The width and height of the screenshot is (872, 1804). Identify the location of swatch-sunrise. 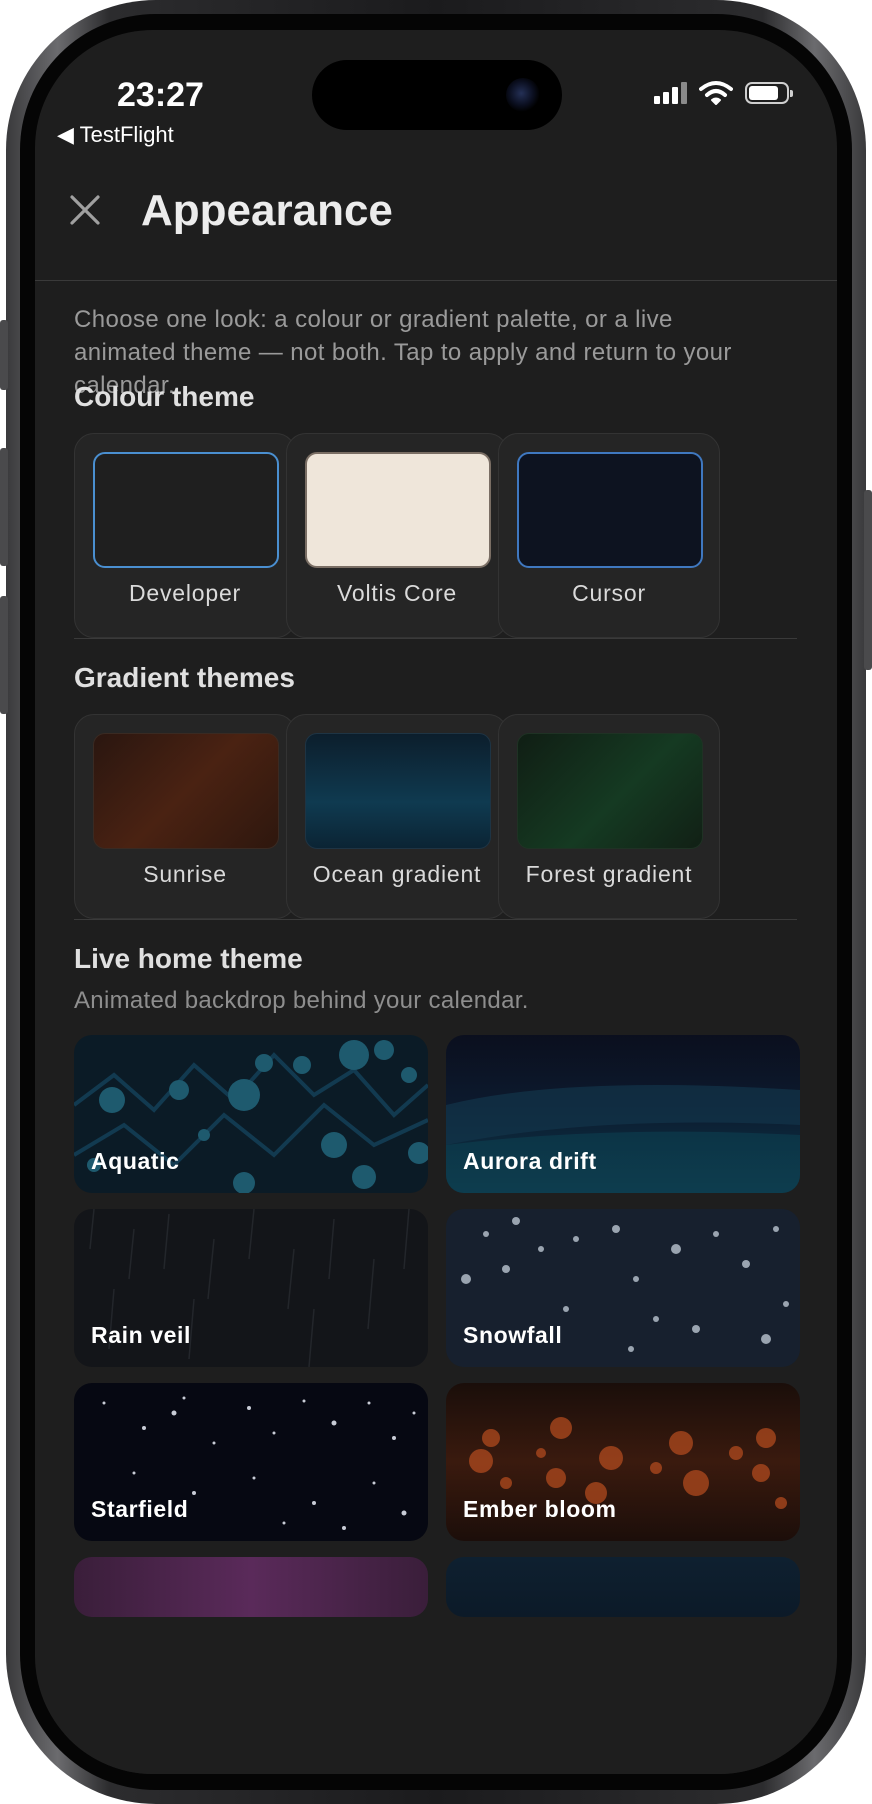
(186, 791).